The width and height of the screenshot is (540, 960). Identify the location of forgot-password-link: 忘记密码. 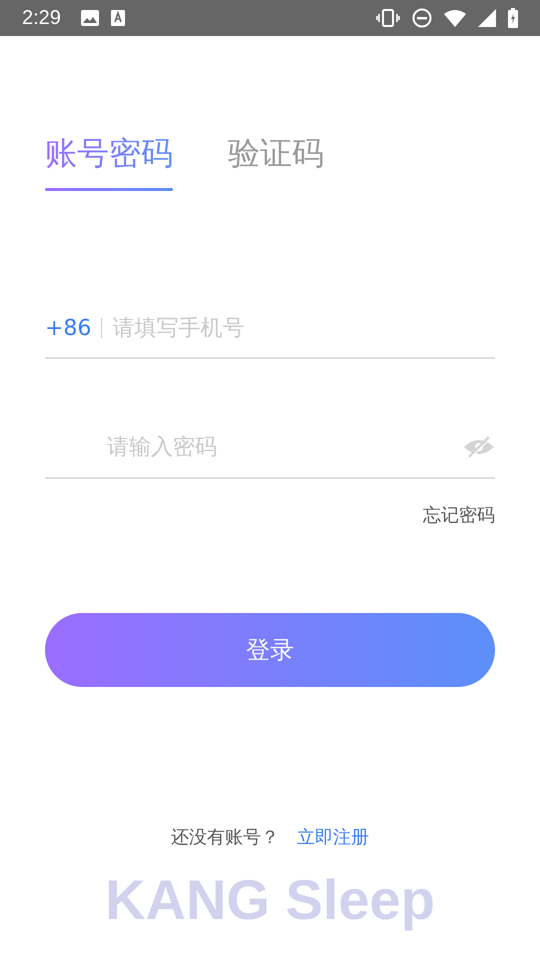
(459, 515).